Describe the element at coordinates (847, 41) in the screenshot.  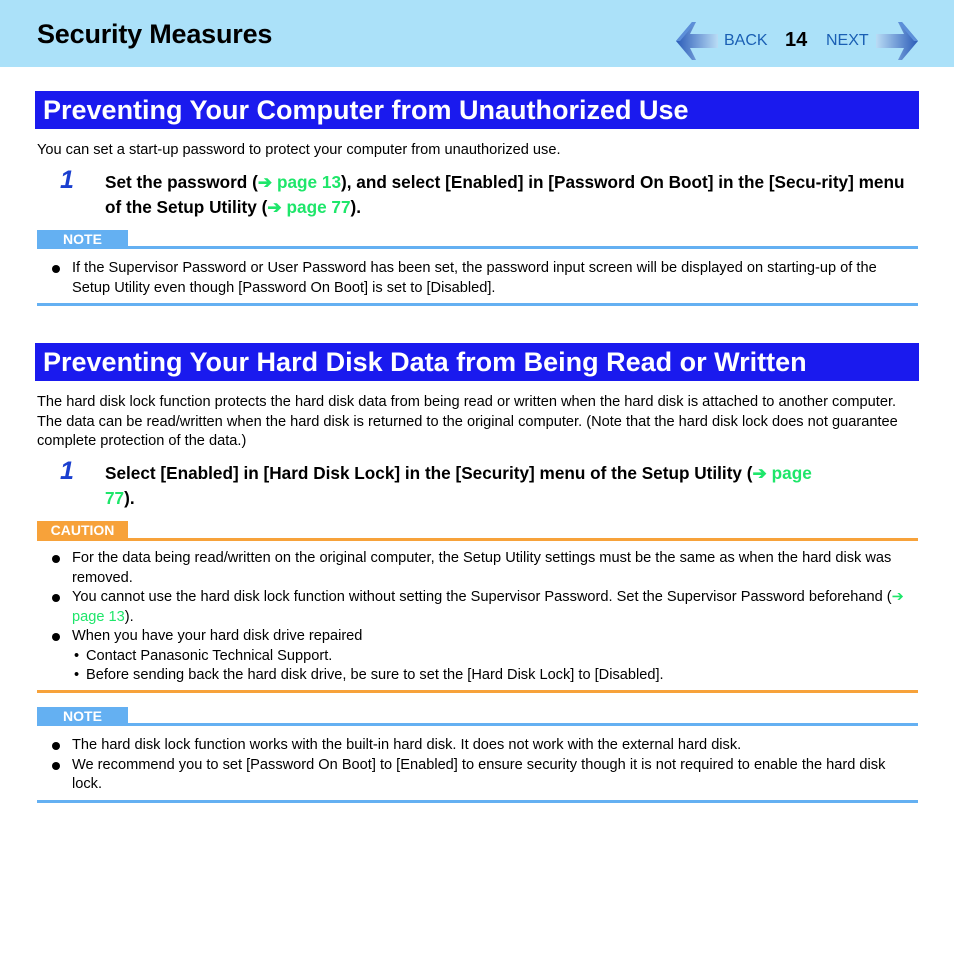
I see `next-button: NEXT` at that location.